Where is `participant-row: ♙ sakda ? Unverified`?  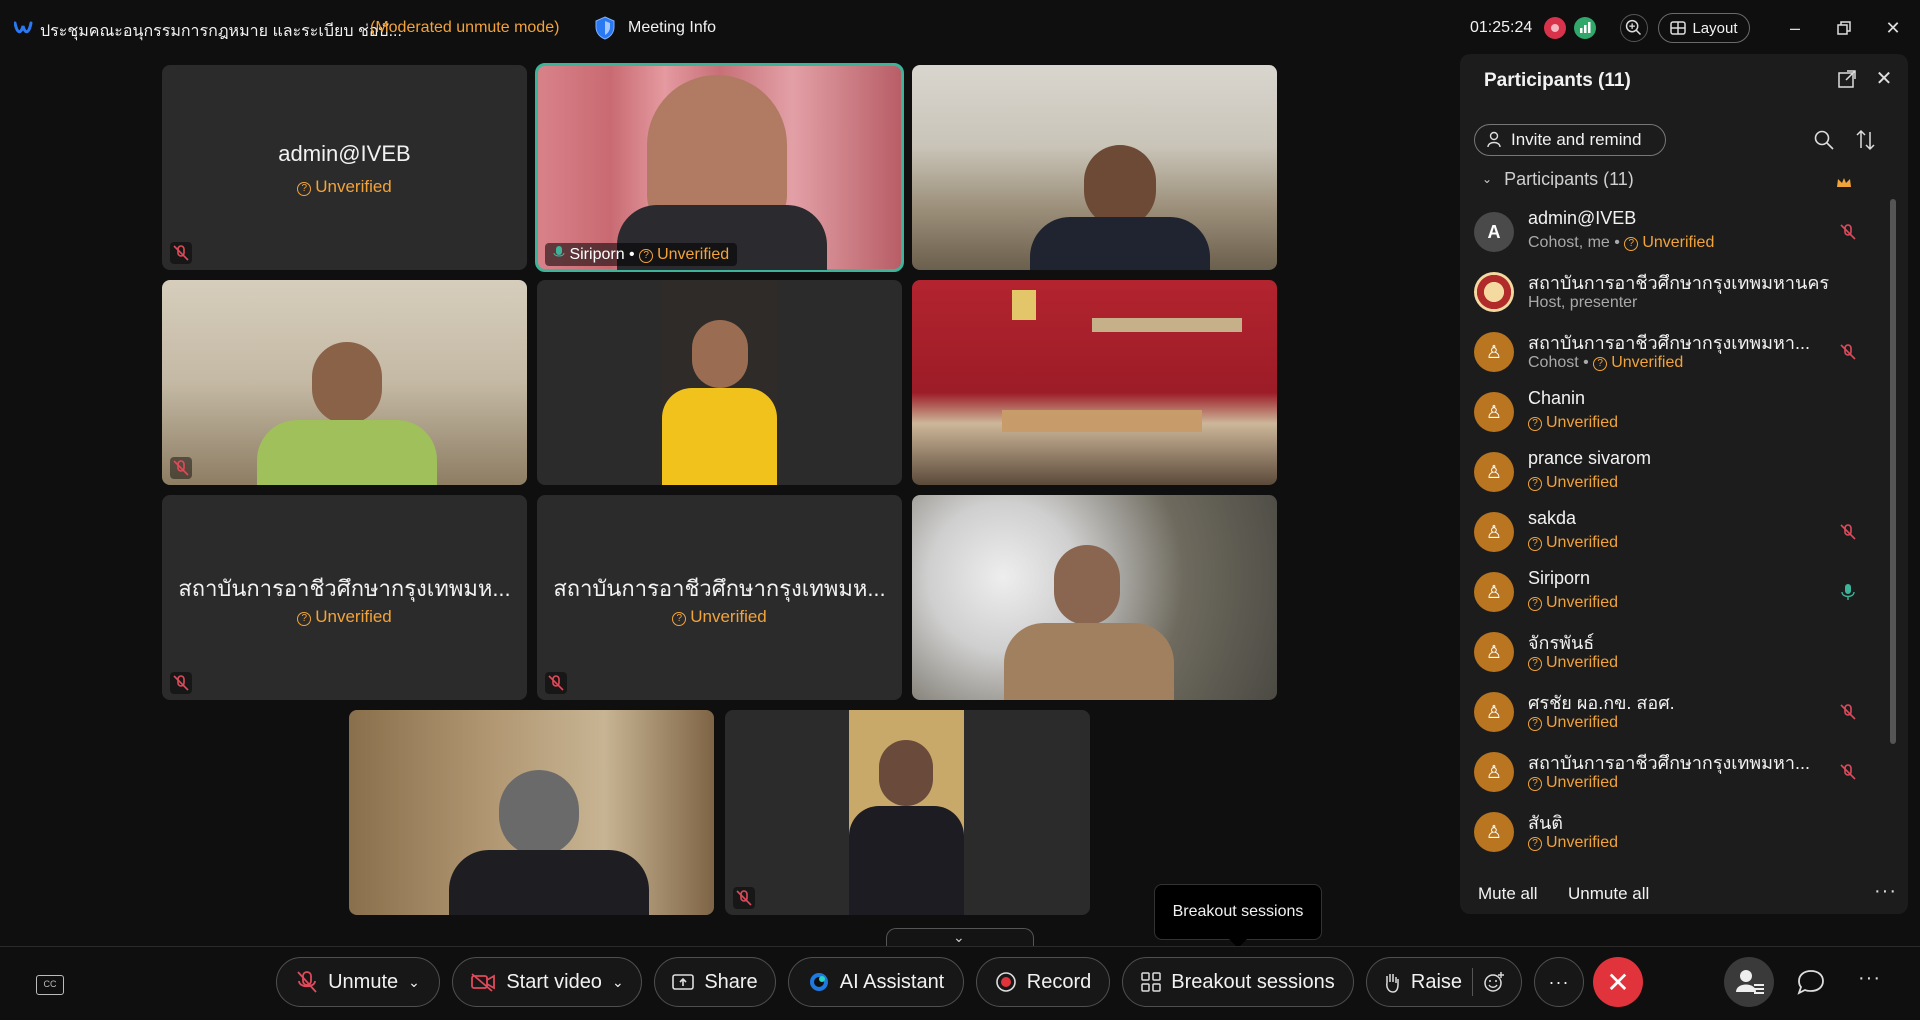
participant-row: ♙ sakda ? Unverified is located at coordinates (1675, 532).